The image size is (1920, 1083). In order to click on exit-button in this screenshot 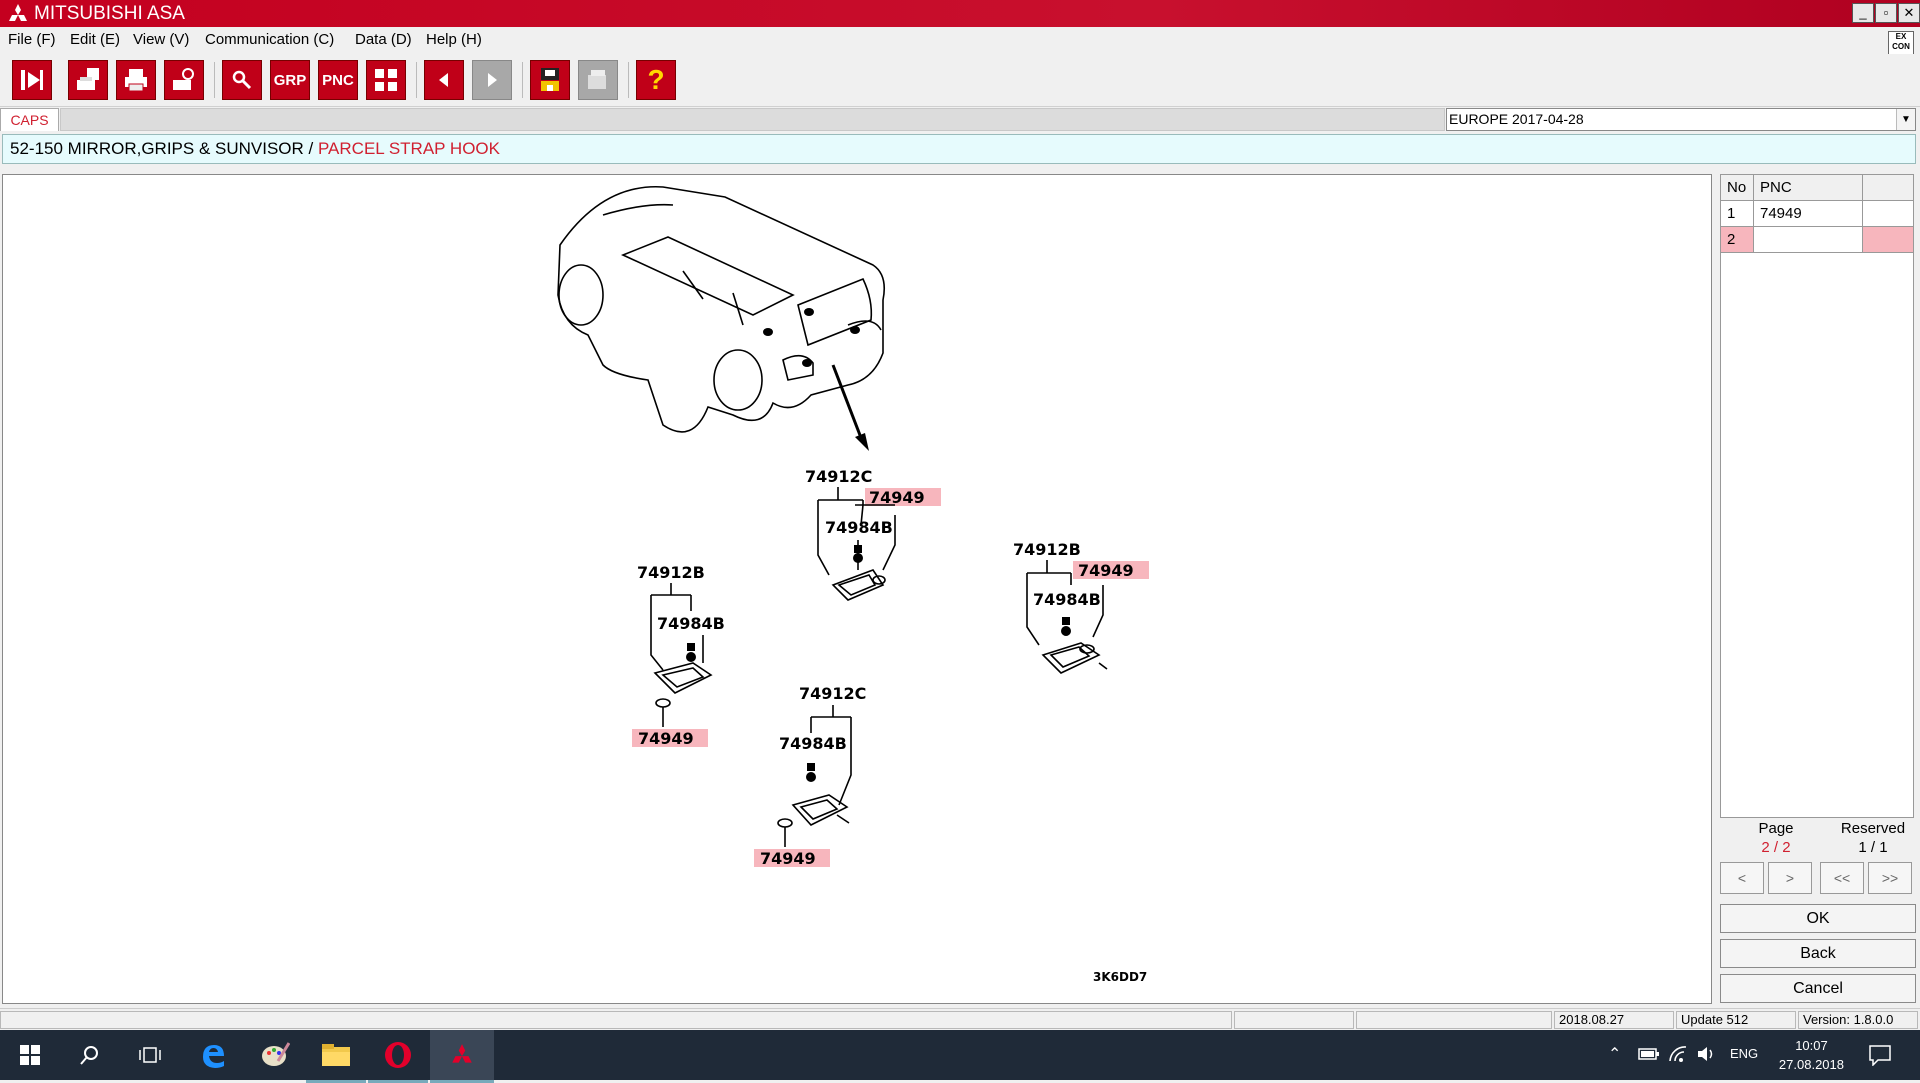, I will do `click(32, 80)`.